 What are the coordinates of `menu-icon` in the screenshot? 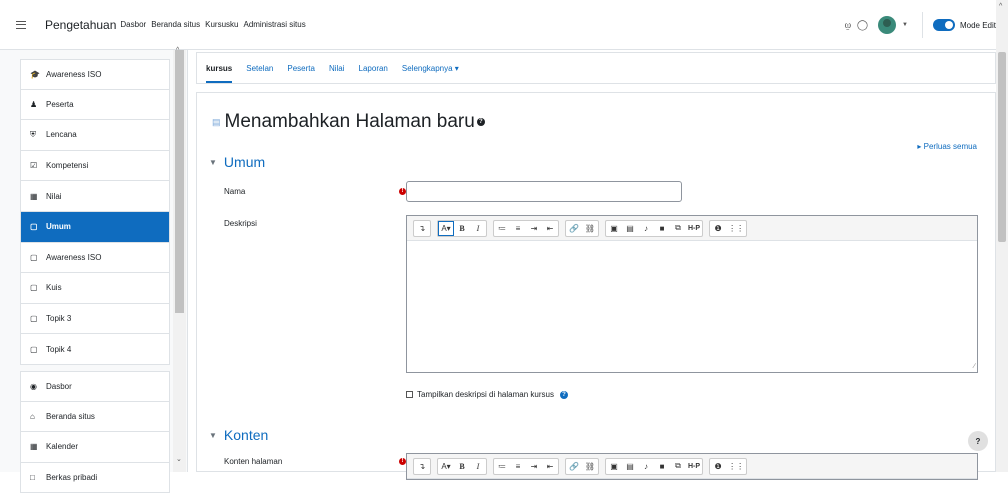 It's located at (21, 24).